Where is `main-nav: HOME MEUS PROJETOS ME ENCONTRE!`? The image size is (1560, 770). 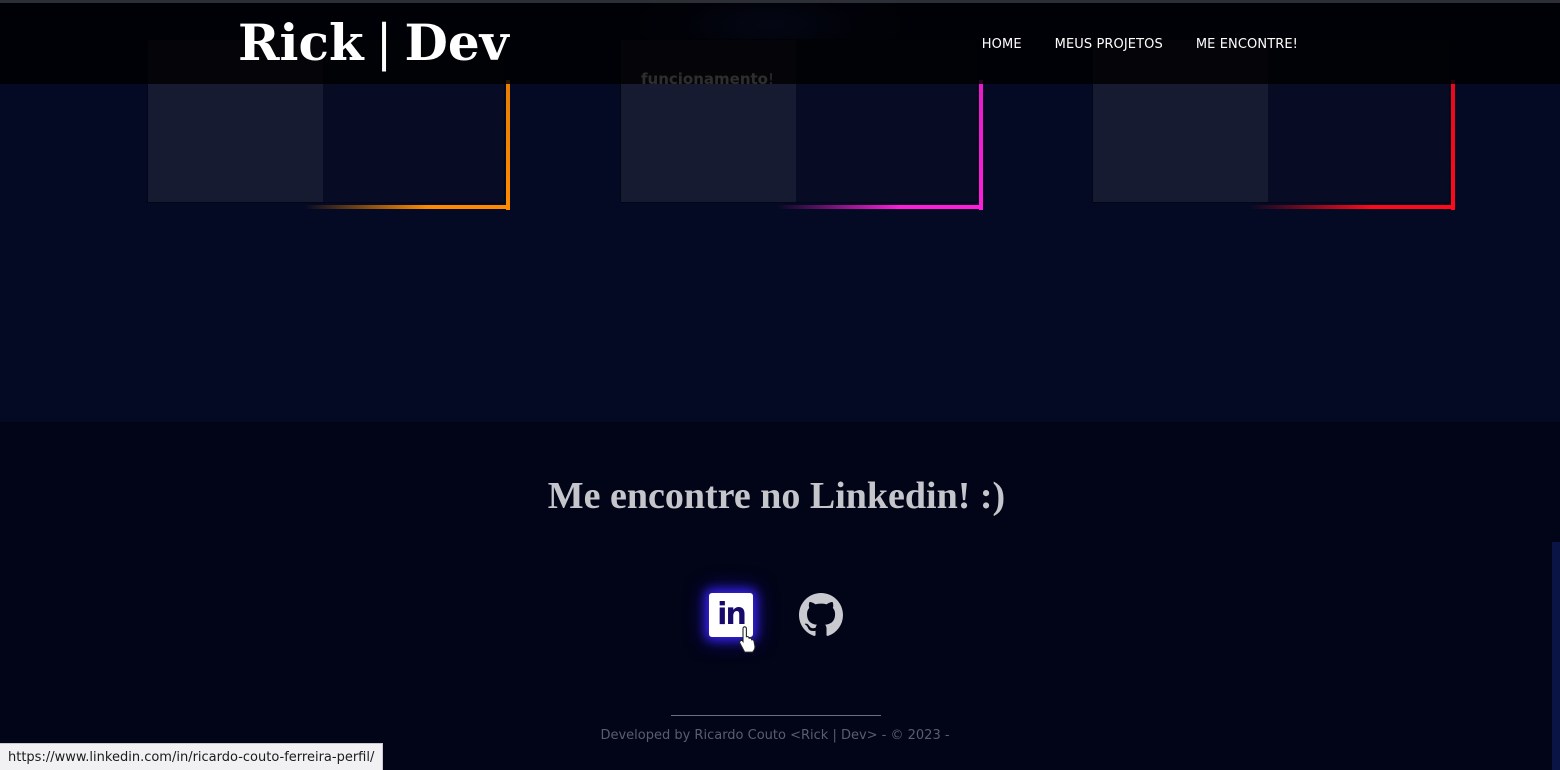
main-nav: HOME MEUS PROJETOS ME ENCONTRE! is located at coordinates (1140, 44).